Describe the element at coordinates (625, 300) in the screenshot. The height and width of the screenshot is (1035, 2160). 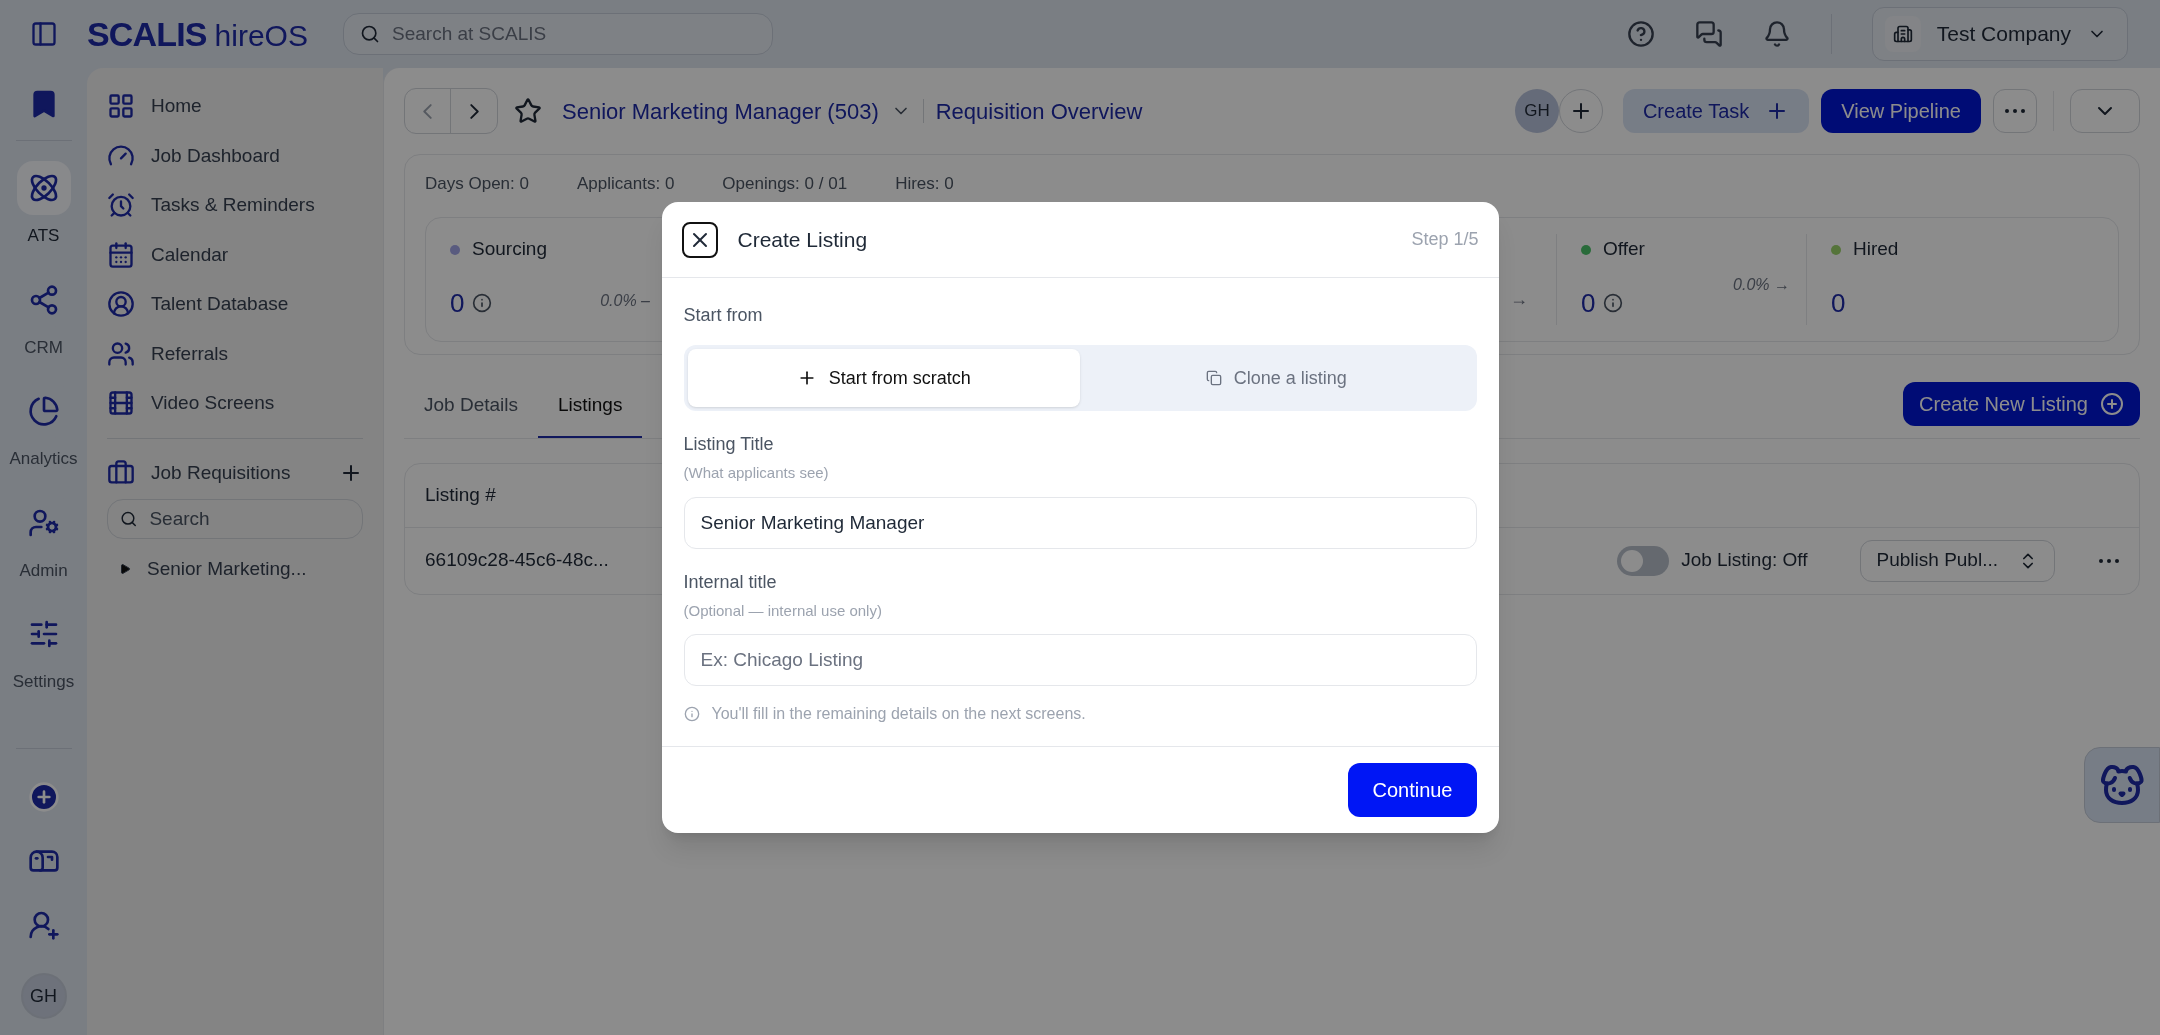
I see `conversion-rate: 0.0% –` at that location.